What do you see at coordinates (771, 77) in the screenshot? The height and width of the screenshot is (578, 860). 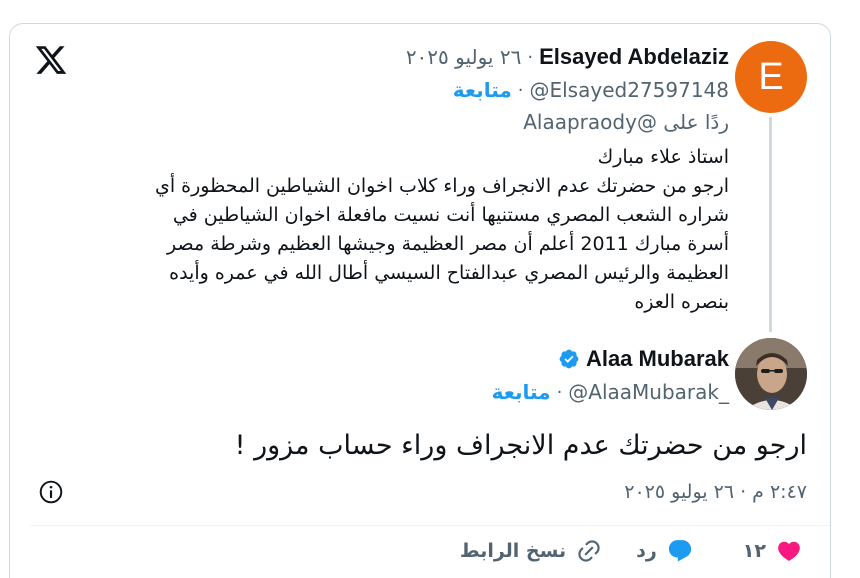 I see `parent-avatar: E` at bounding box center [771, 77].